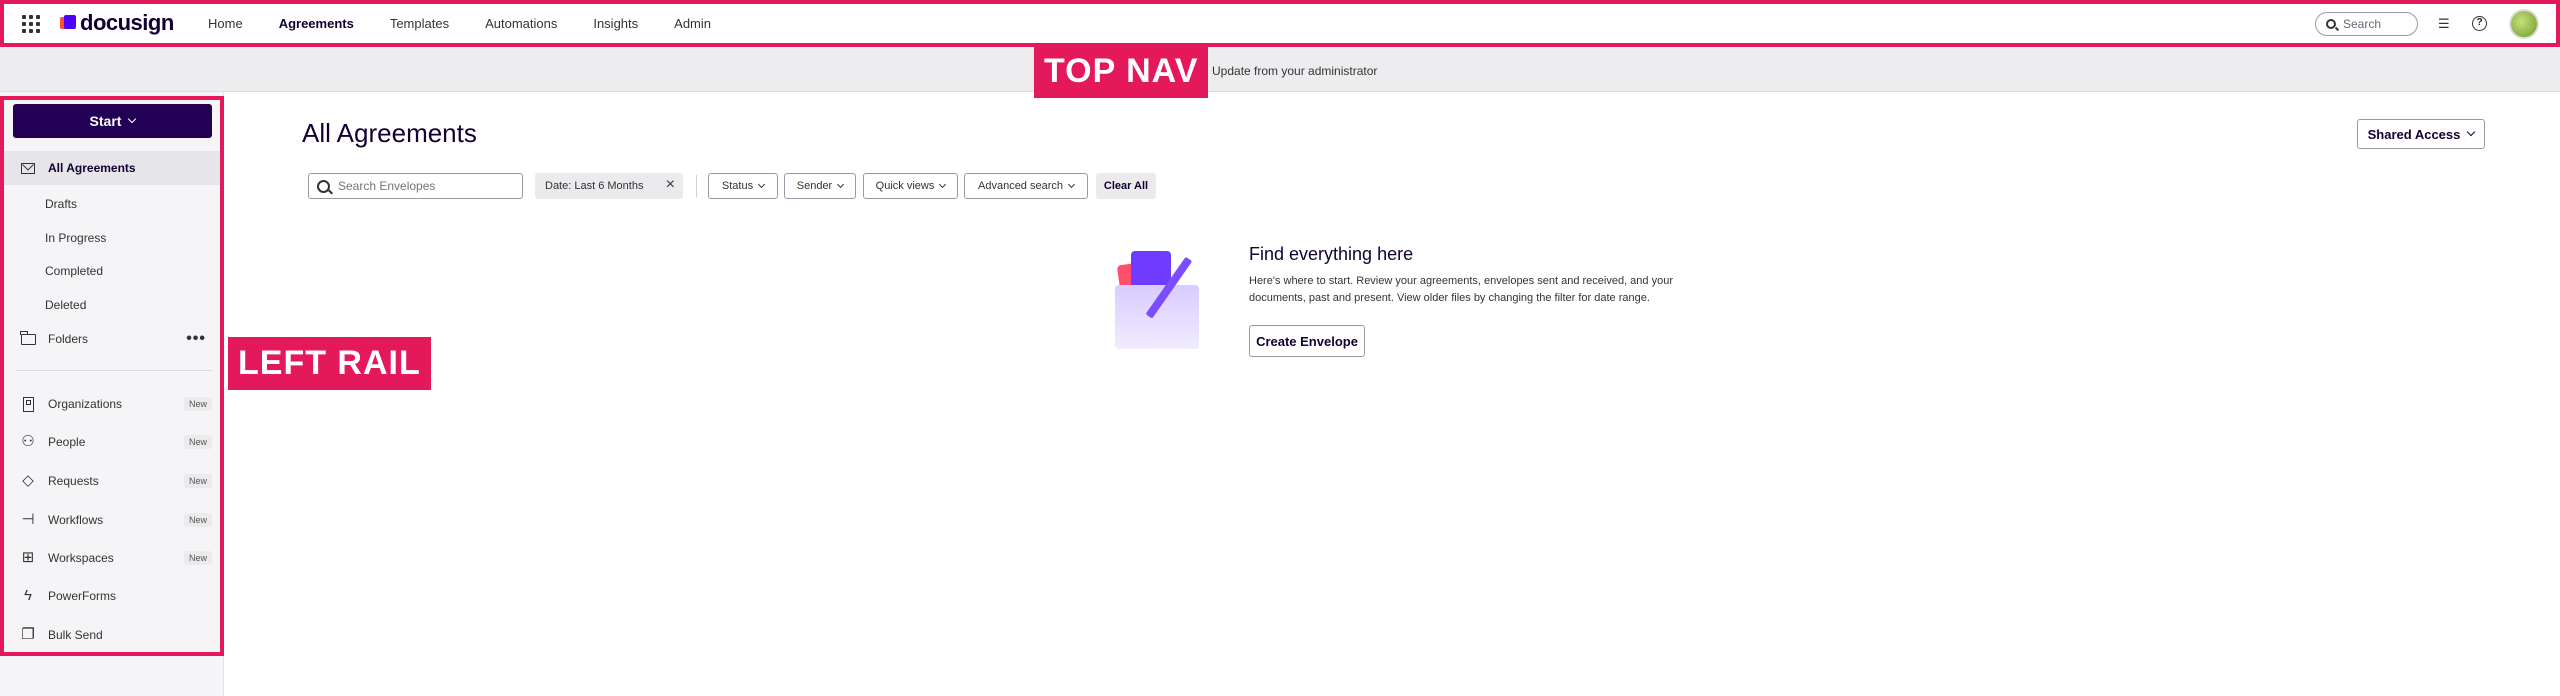 The image size is (2560, 696). What do you see at coordinates (127, 22) in the screenshot?
I see `brand-name: docusign` at bounding box center [127, 22].